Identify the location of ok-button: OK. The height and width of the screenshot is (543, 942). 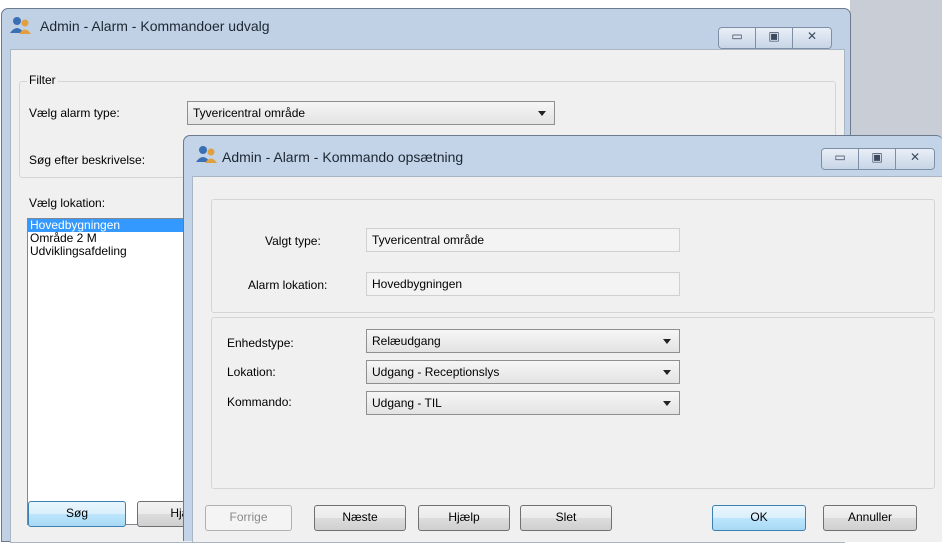
(759, 518).